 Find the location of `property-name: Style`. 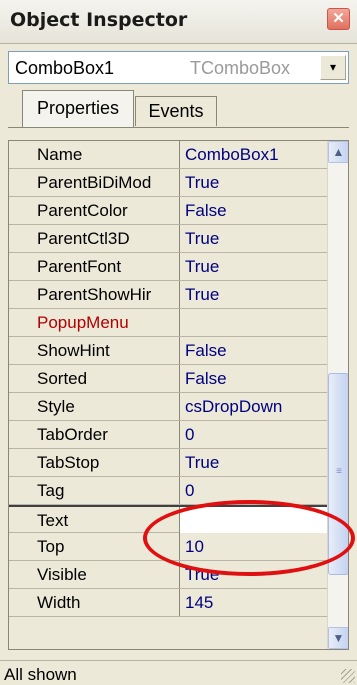

property-name: Style is located at coordinates (56, 406).